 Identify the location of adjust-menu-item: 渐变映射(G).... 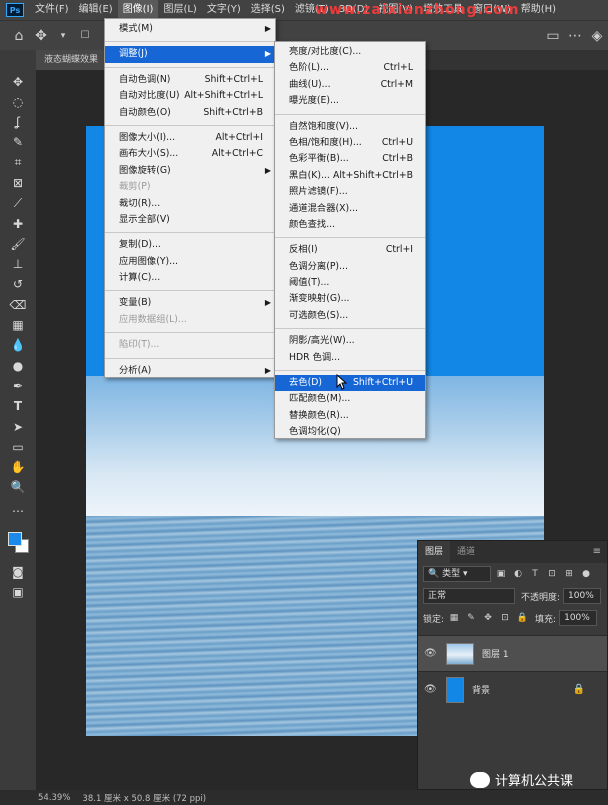
(350, 299).